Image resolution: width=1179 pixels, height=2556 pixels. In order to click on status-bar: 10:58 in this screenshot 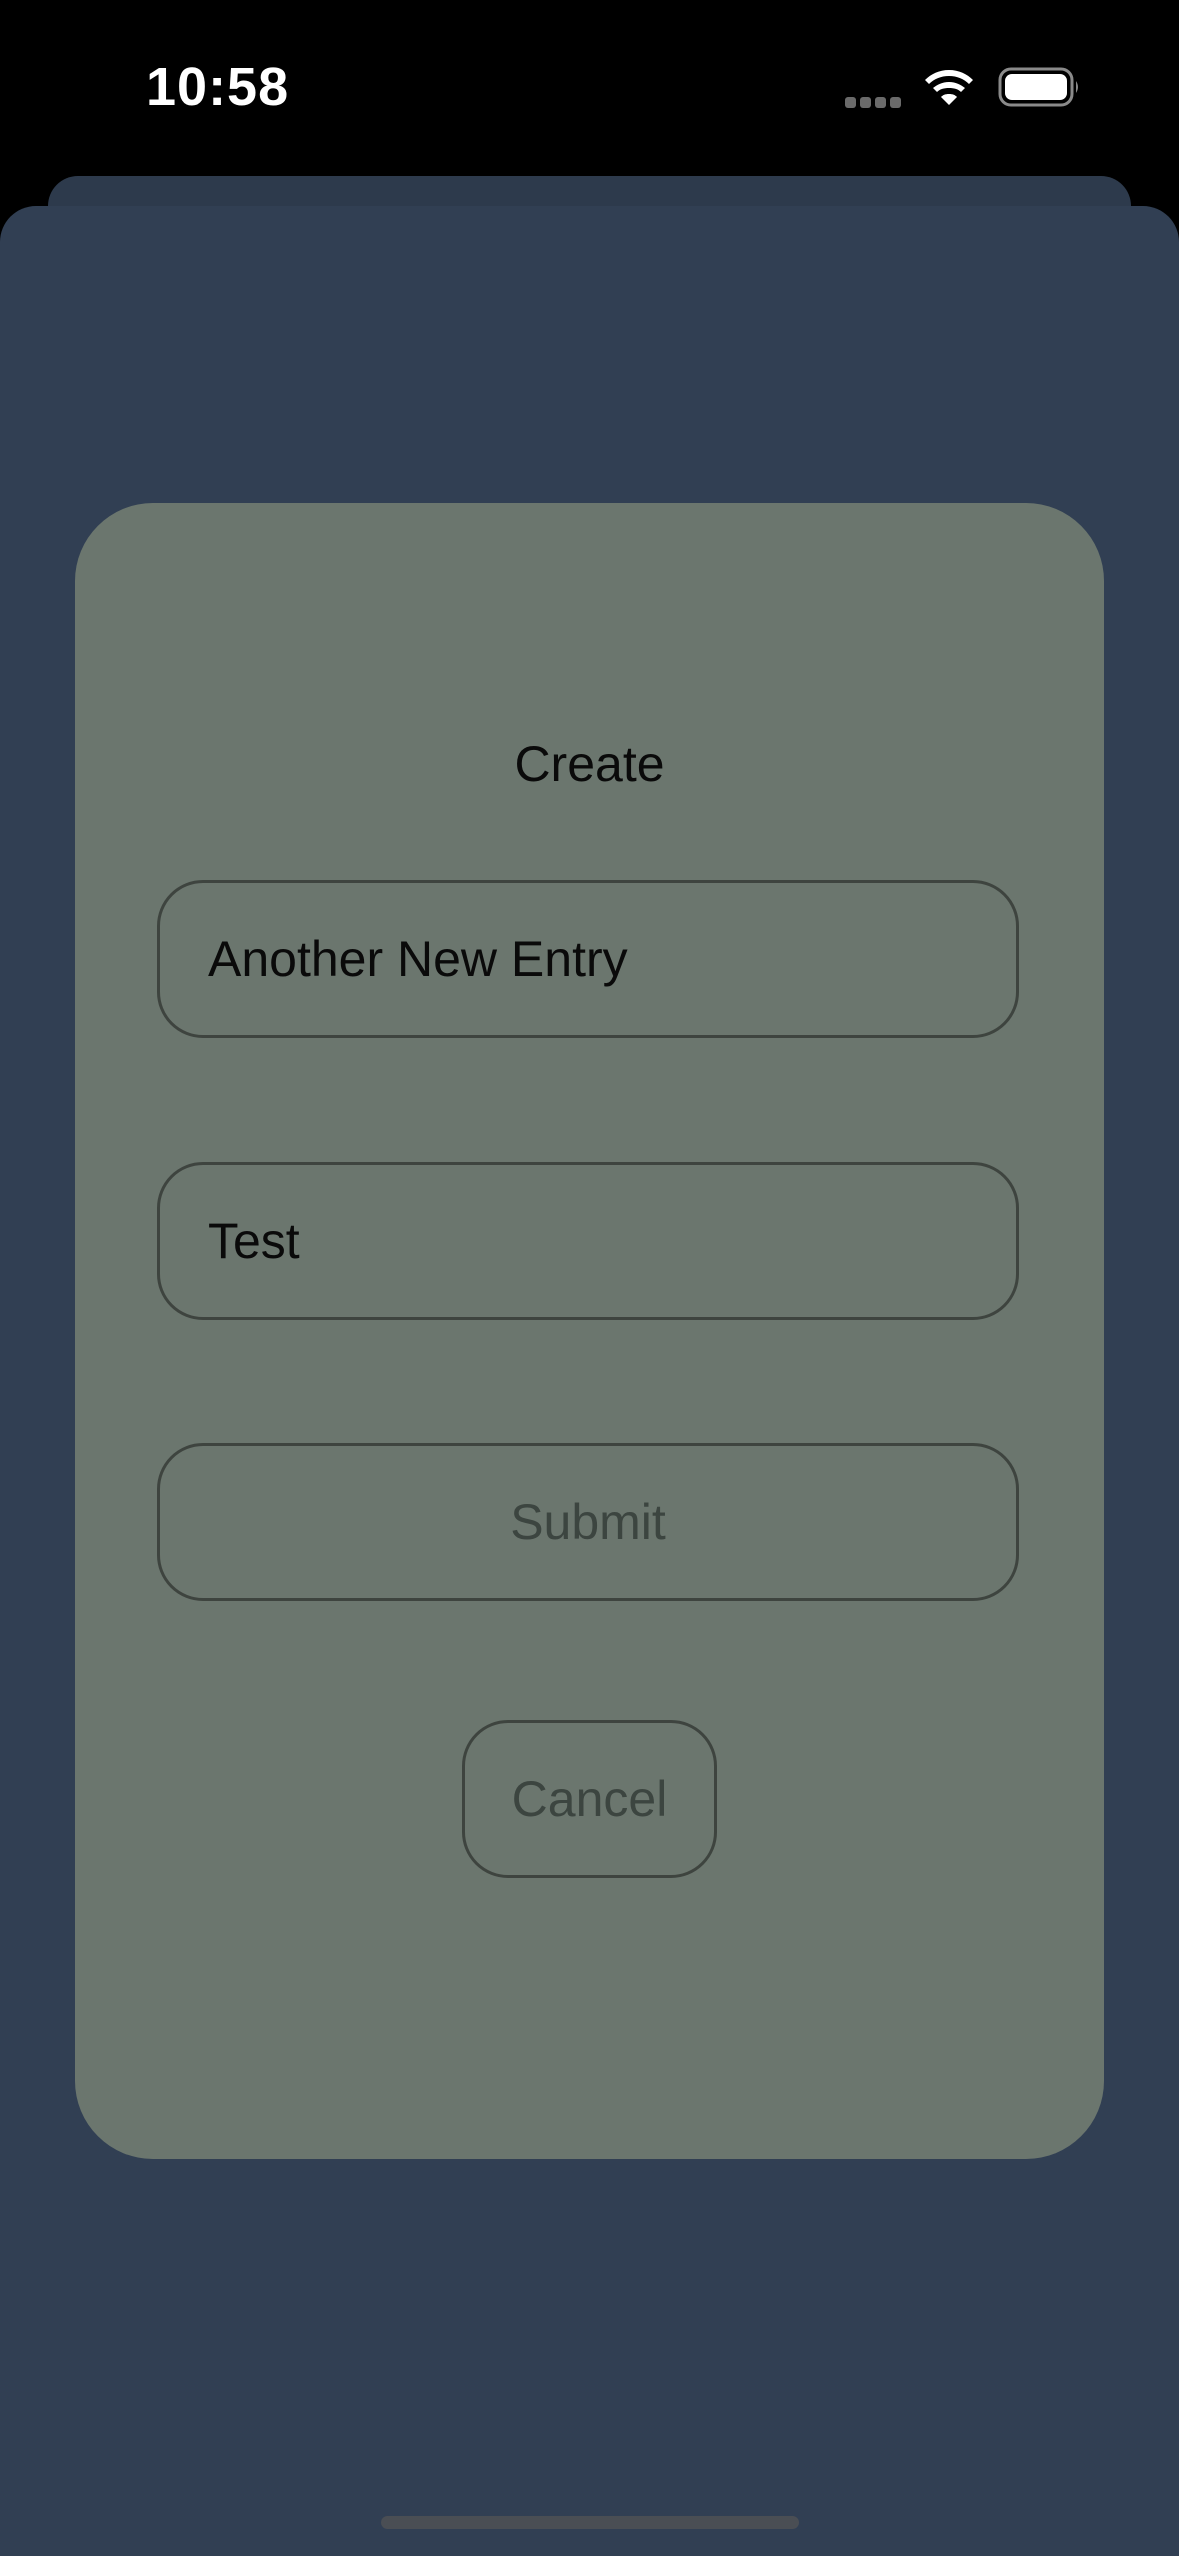, I will do `click(589, 85)`.